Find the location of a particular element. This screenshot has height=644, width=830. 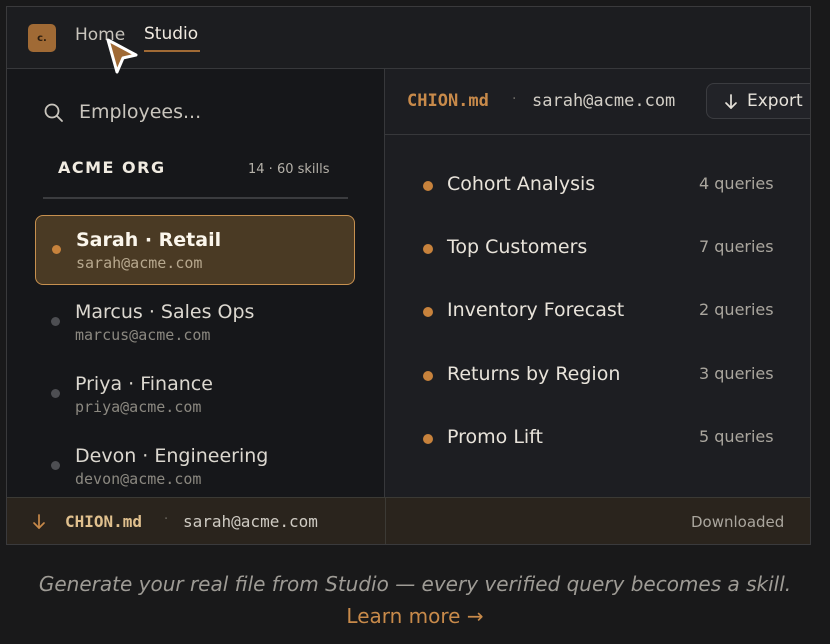

learn-more-link: Learn more → is located at coordinates (414, 616).